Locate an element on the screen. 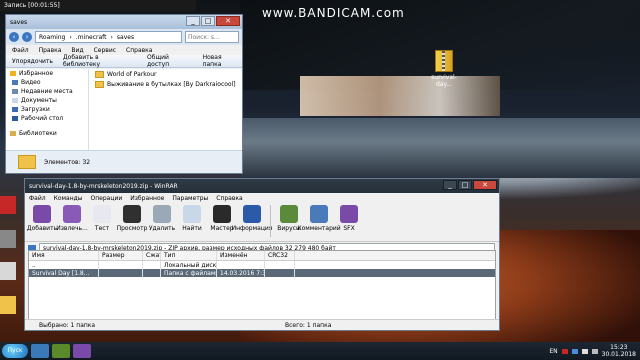 This screenshot has height=360, width=640. favorites-group: Избранное is located at coordinates (47, 73).